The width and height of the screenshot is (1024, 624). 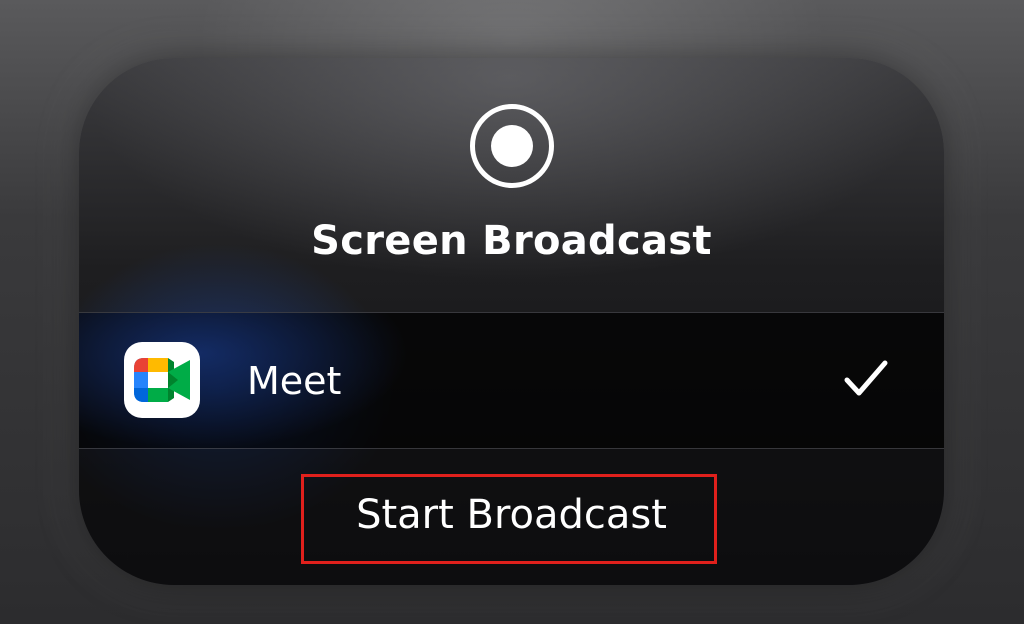 I want to click on record-dot, so click(x=512, y=146).